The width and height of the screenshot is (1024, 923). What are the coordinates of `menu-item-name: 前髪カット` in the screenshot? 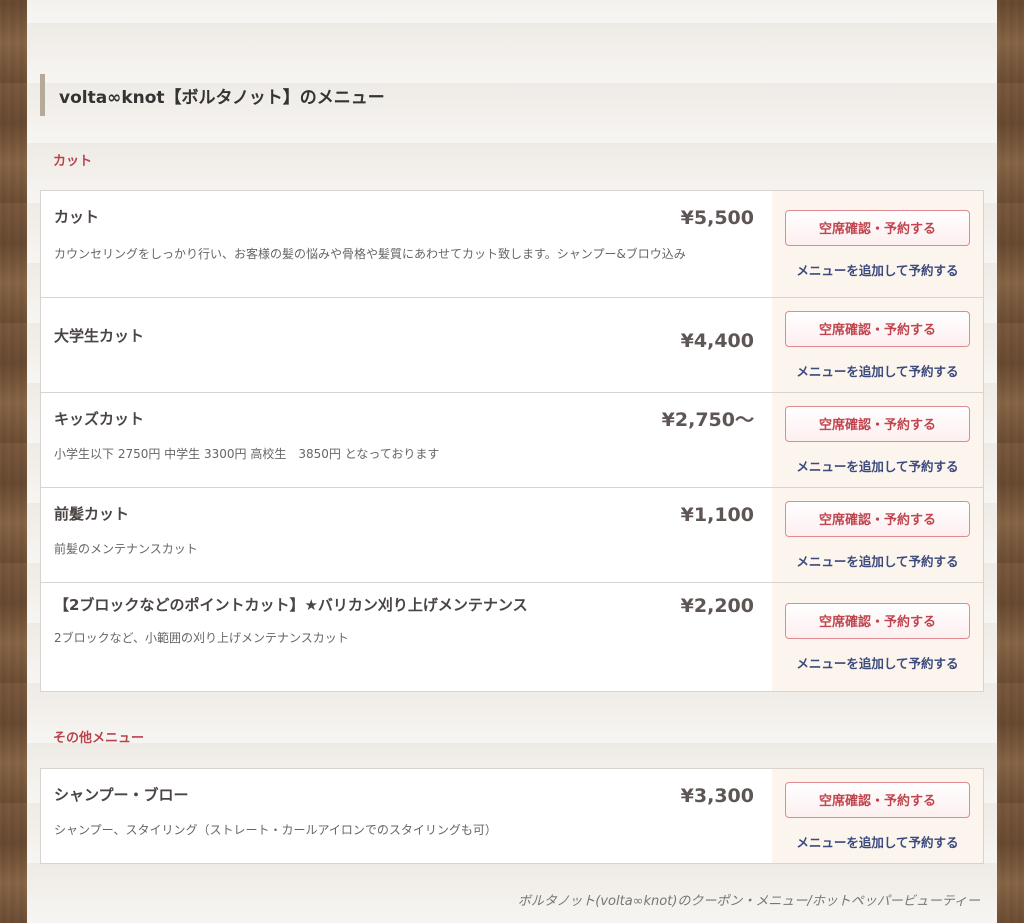 It's located at (92, 514).